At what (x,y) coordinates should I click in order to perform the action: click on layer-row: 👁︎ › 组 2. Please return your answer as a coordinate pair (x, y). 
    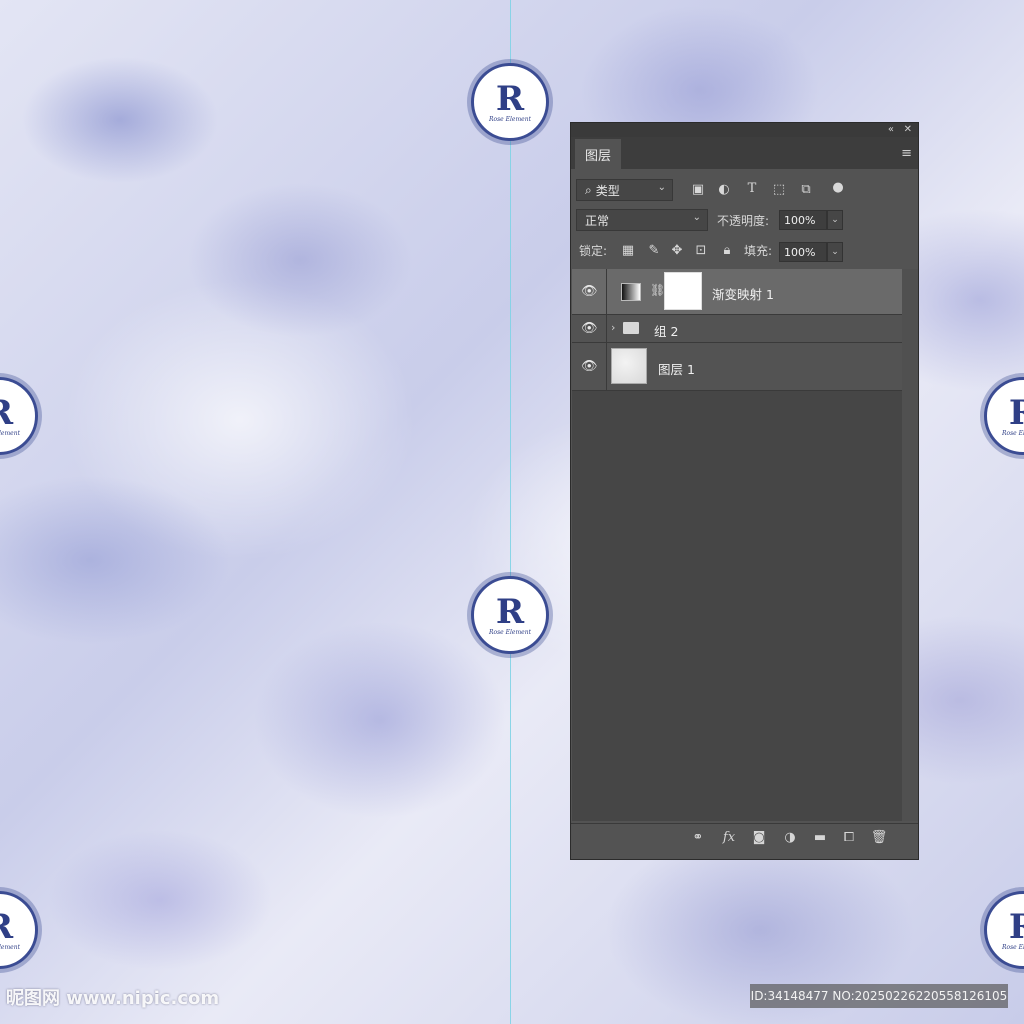
    Looking at the image, I should click on (737, 329).